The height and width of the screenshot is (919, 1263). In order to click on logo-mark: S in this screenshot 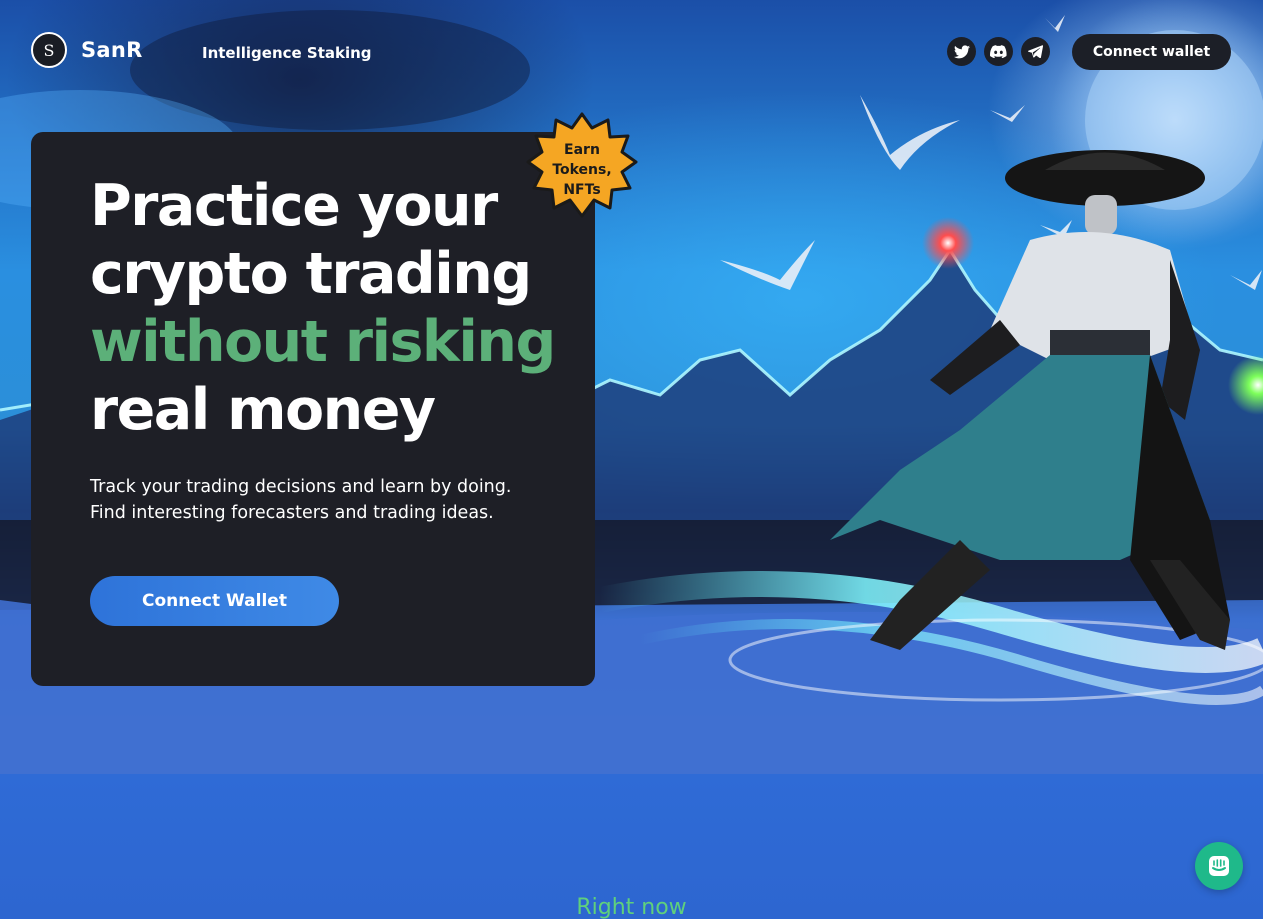, I will do `click(49, 50)`.